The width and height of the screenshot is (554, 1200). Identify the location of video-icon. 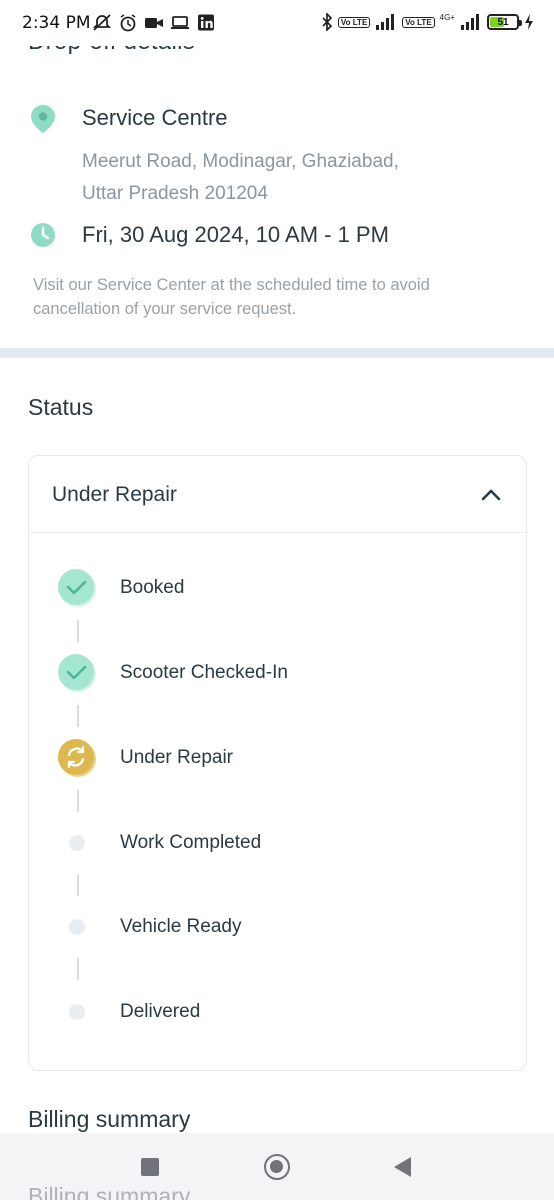
(154, 23).